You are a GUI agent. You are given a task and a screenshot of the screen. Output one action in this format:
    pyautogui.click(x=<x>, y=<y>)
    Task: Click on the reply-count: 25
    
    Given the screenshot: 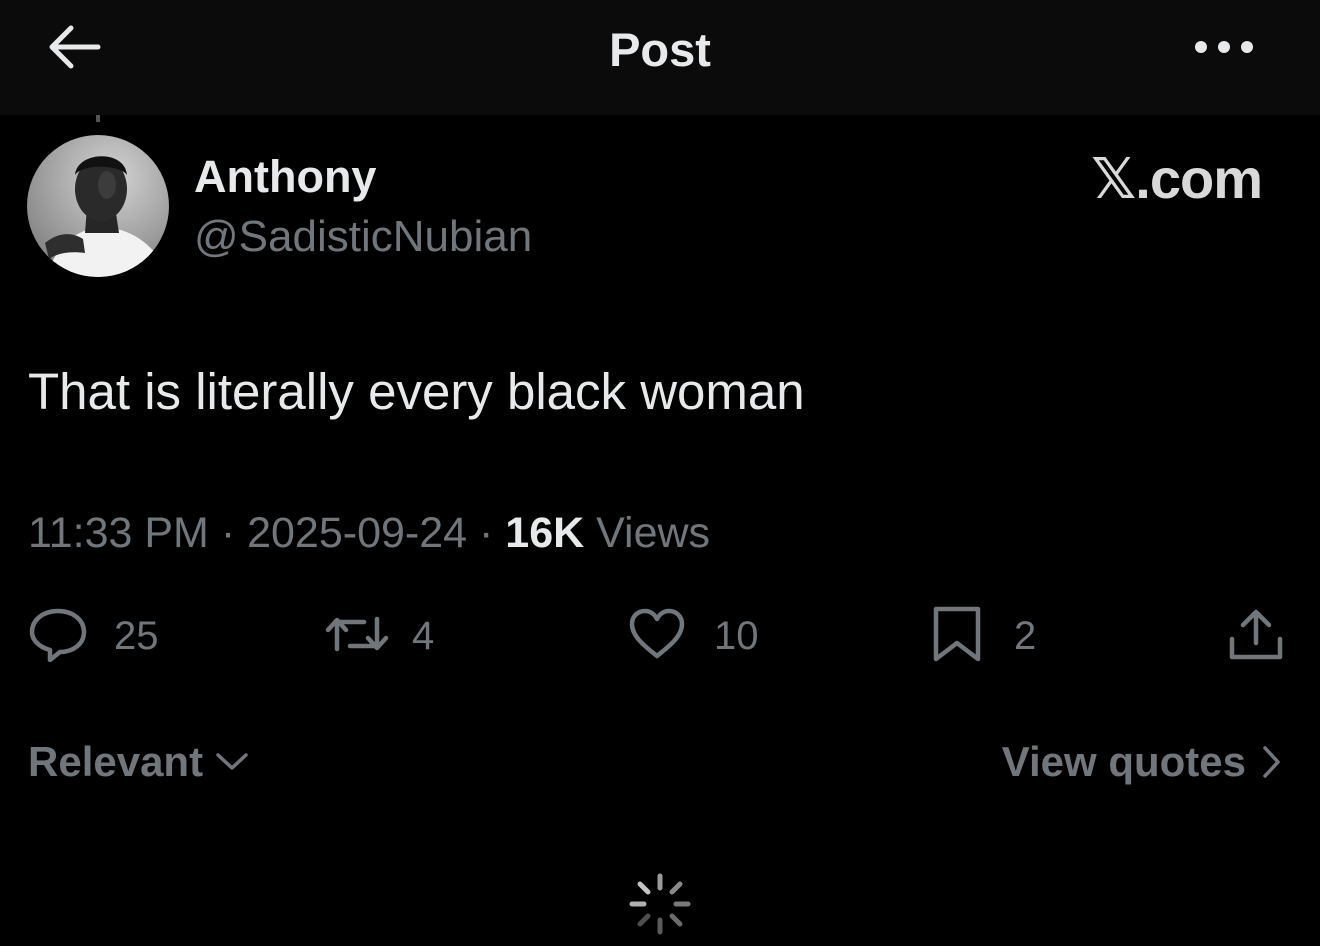 What is the action you would take?
    pyautogui.click(x=136, y=636)
    